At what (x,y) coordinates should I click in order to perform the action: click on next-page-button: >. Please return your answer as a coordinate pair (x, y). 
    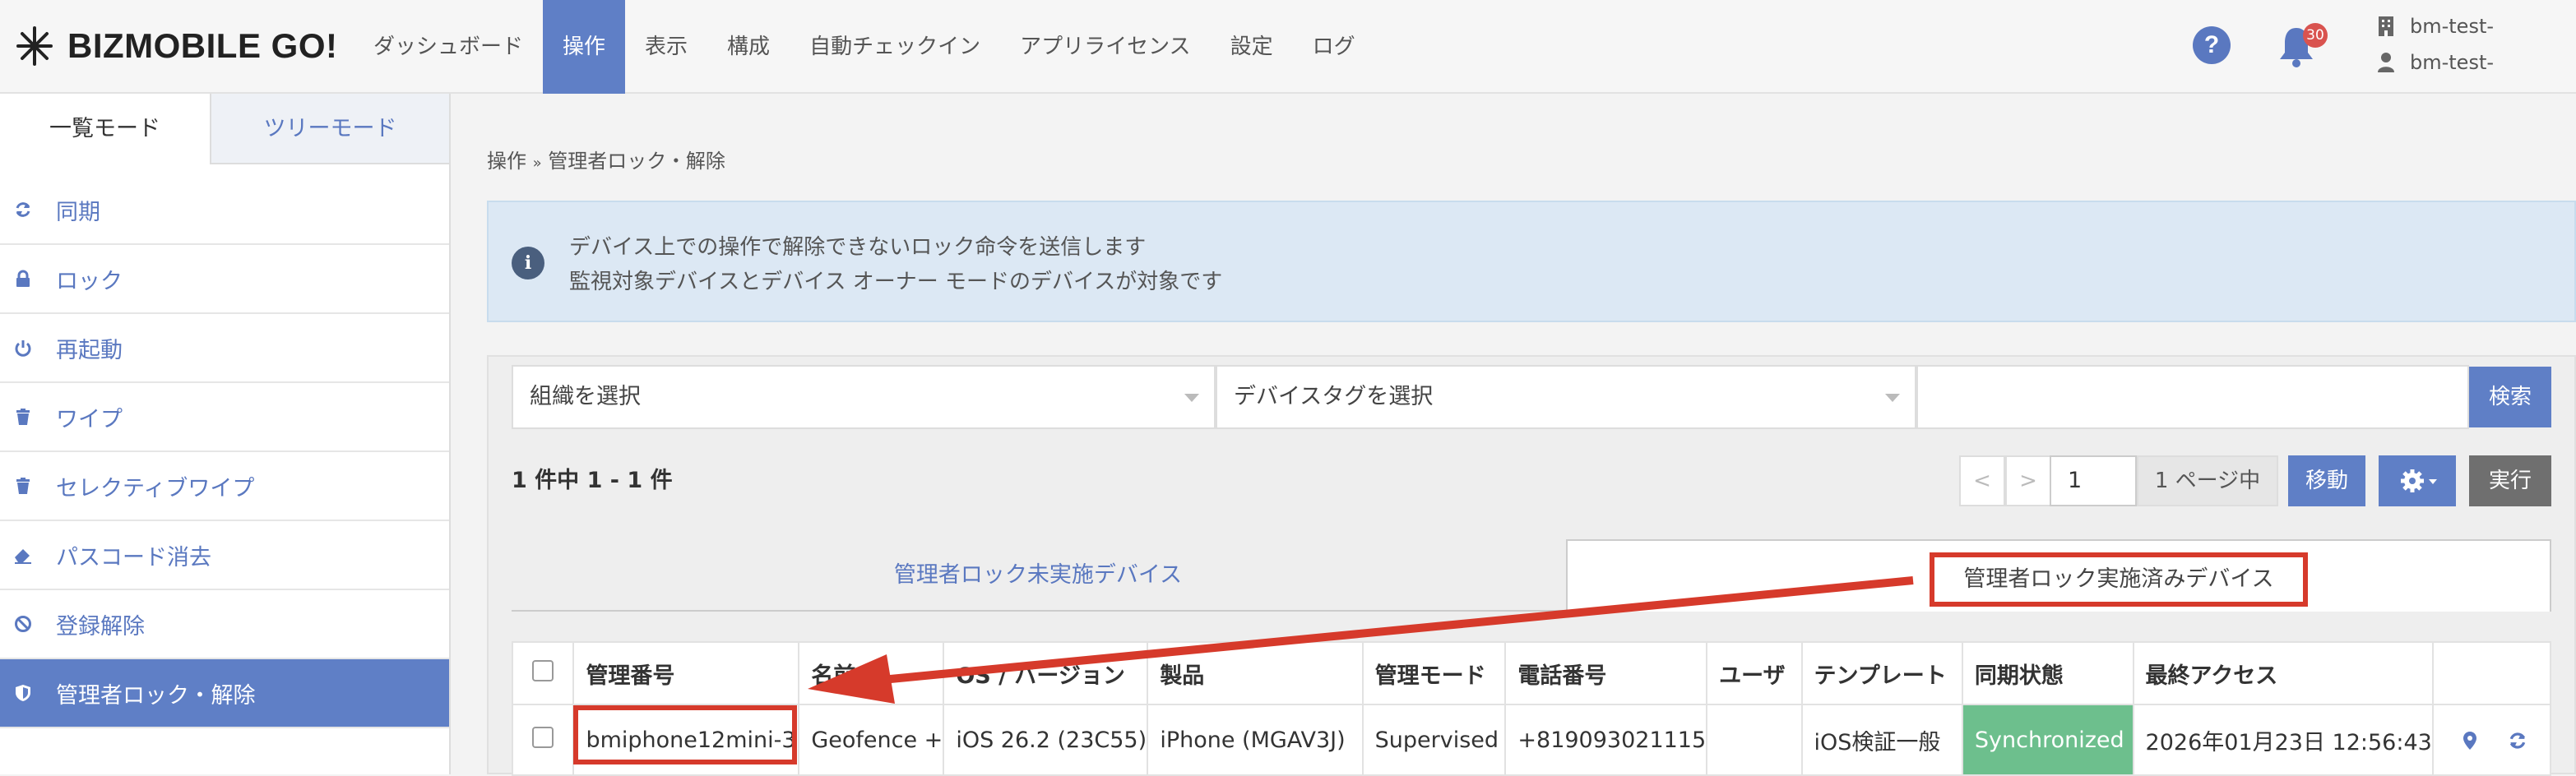
    Looking at the image, I should click on (2028, 480).